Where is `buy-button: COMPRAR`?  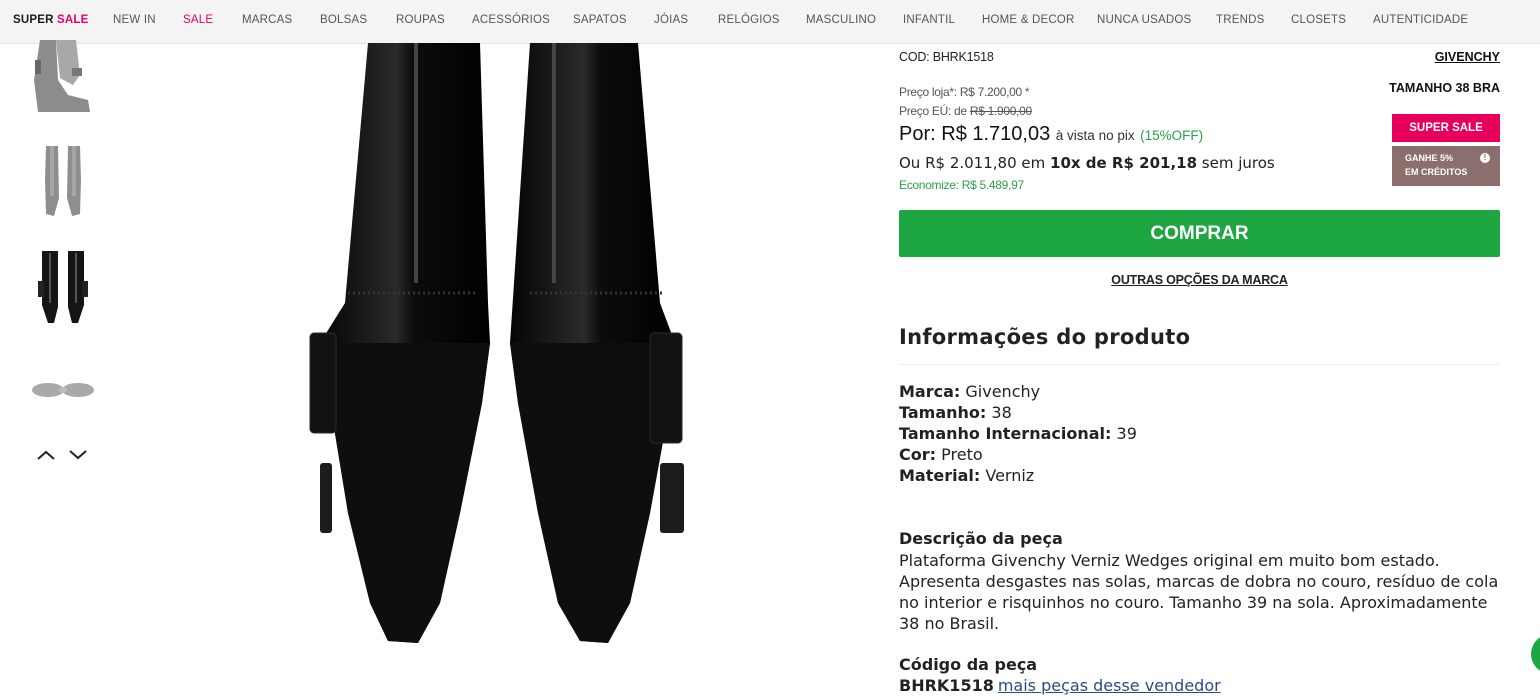
buy-button: COMPRAR is located at coordinates (1199, 233).